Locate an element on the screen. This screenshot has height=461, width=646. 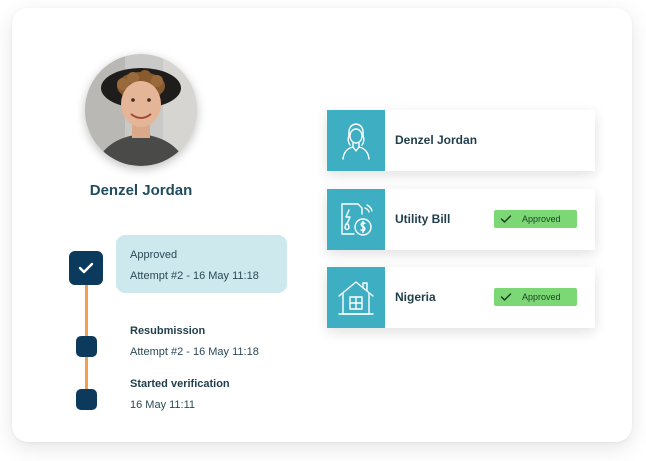
check-row-label: Utility Bill is located at coordinates (423, 219).